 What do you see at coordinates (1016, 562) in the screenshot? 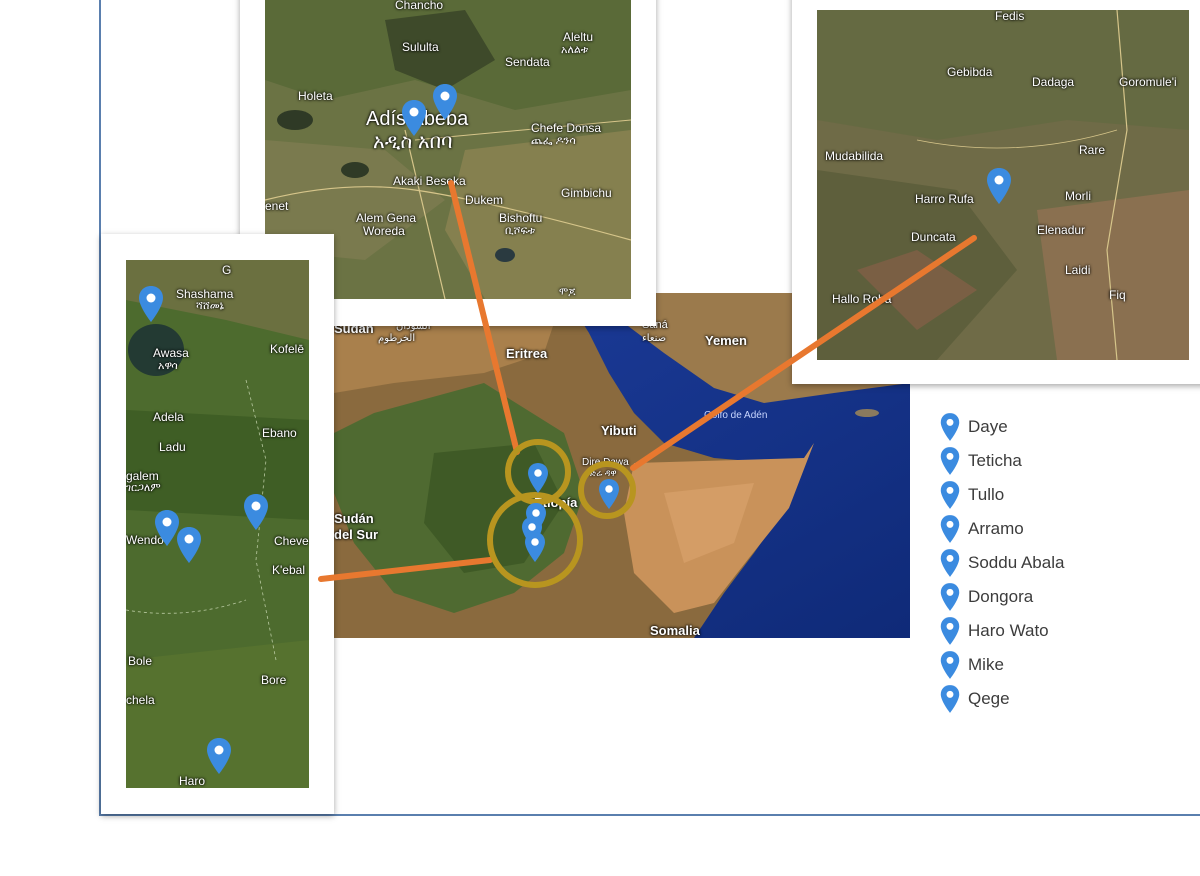
I see `legend-label: Soddu Abala` at bounding box center [1016, 562].